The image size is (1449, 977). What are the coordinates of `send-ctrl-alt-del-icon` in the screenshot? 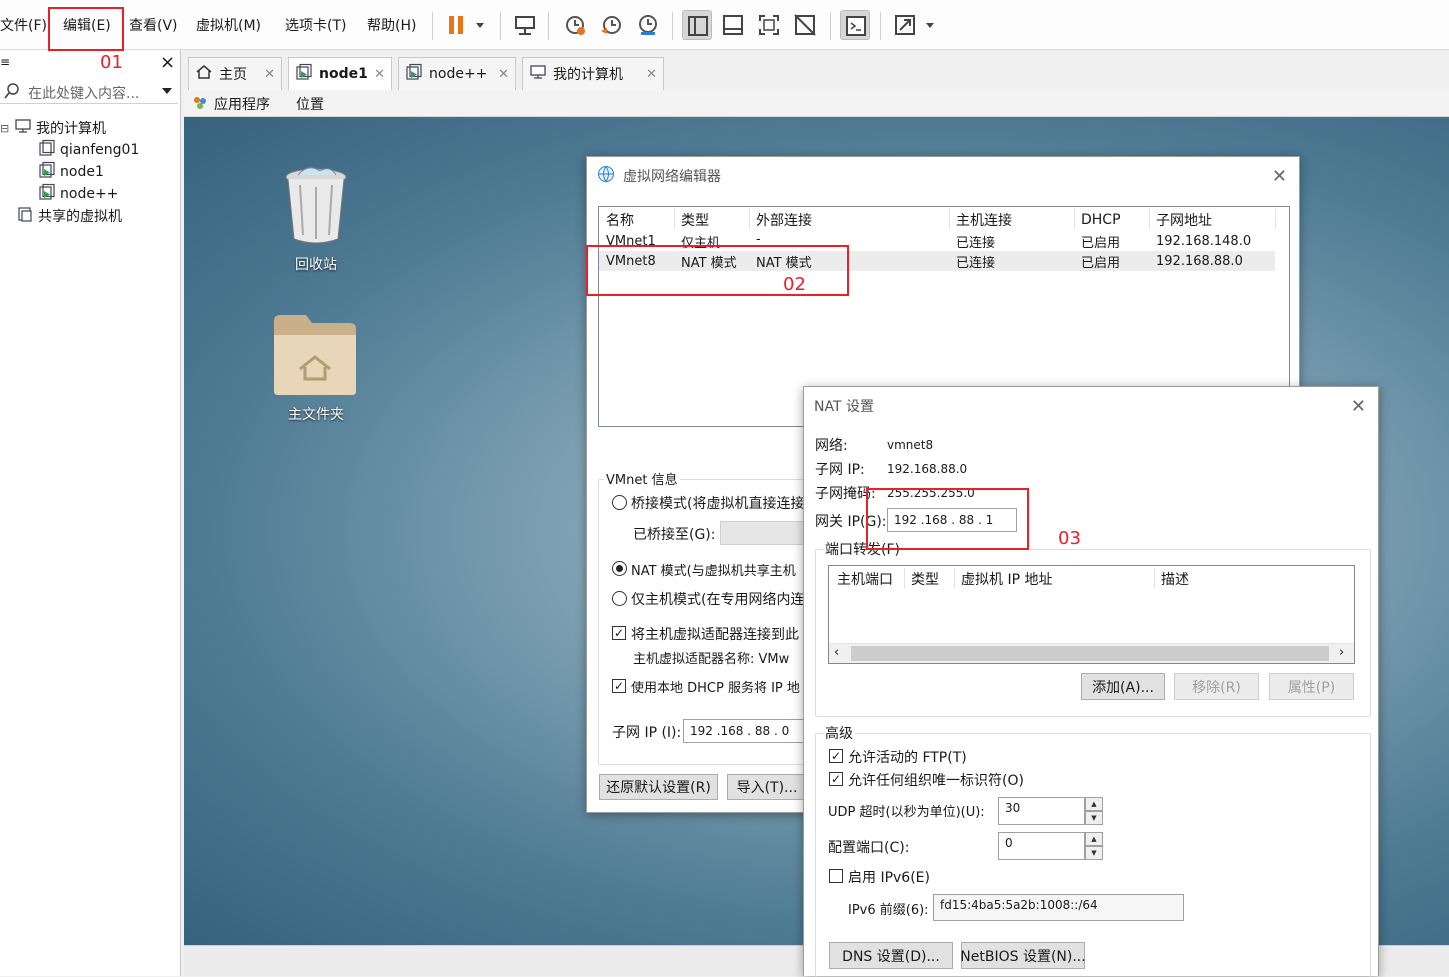 It's located at (525, 25).